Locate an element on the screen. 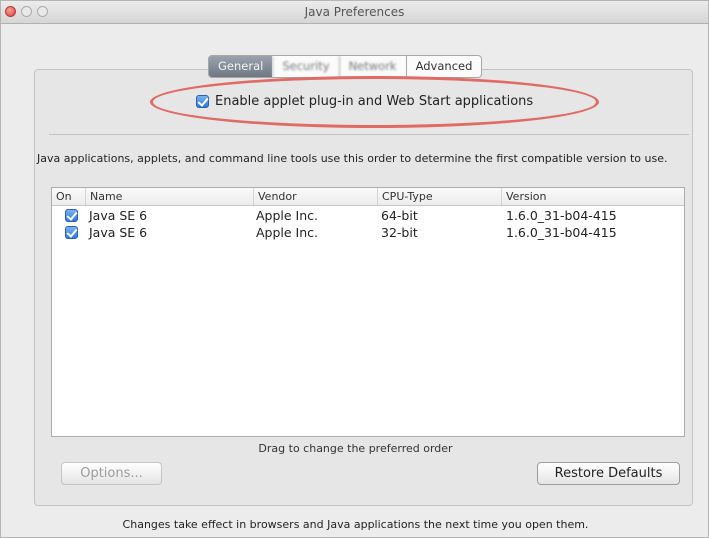 The height and width of the screenshot is (538, 709). row-cpu-type: 64-bit is located at coordinates (399, 215).